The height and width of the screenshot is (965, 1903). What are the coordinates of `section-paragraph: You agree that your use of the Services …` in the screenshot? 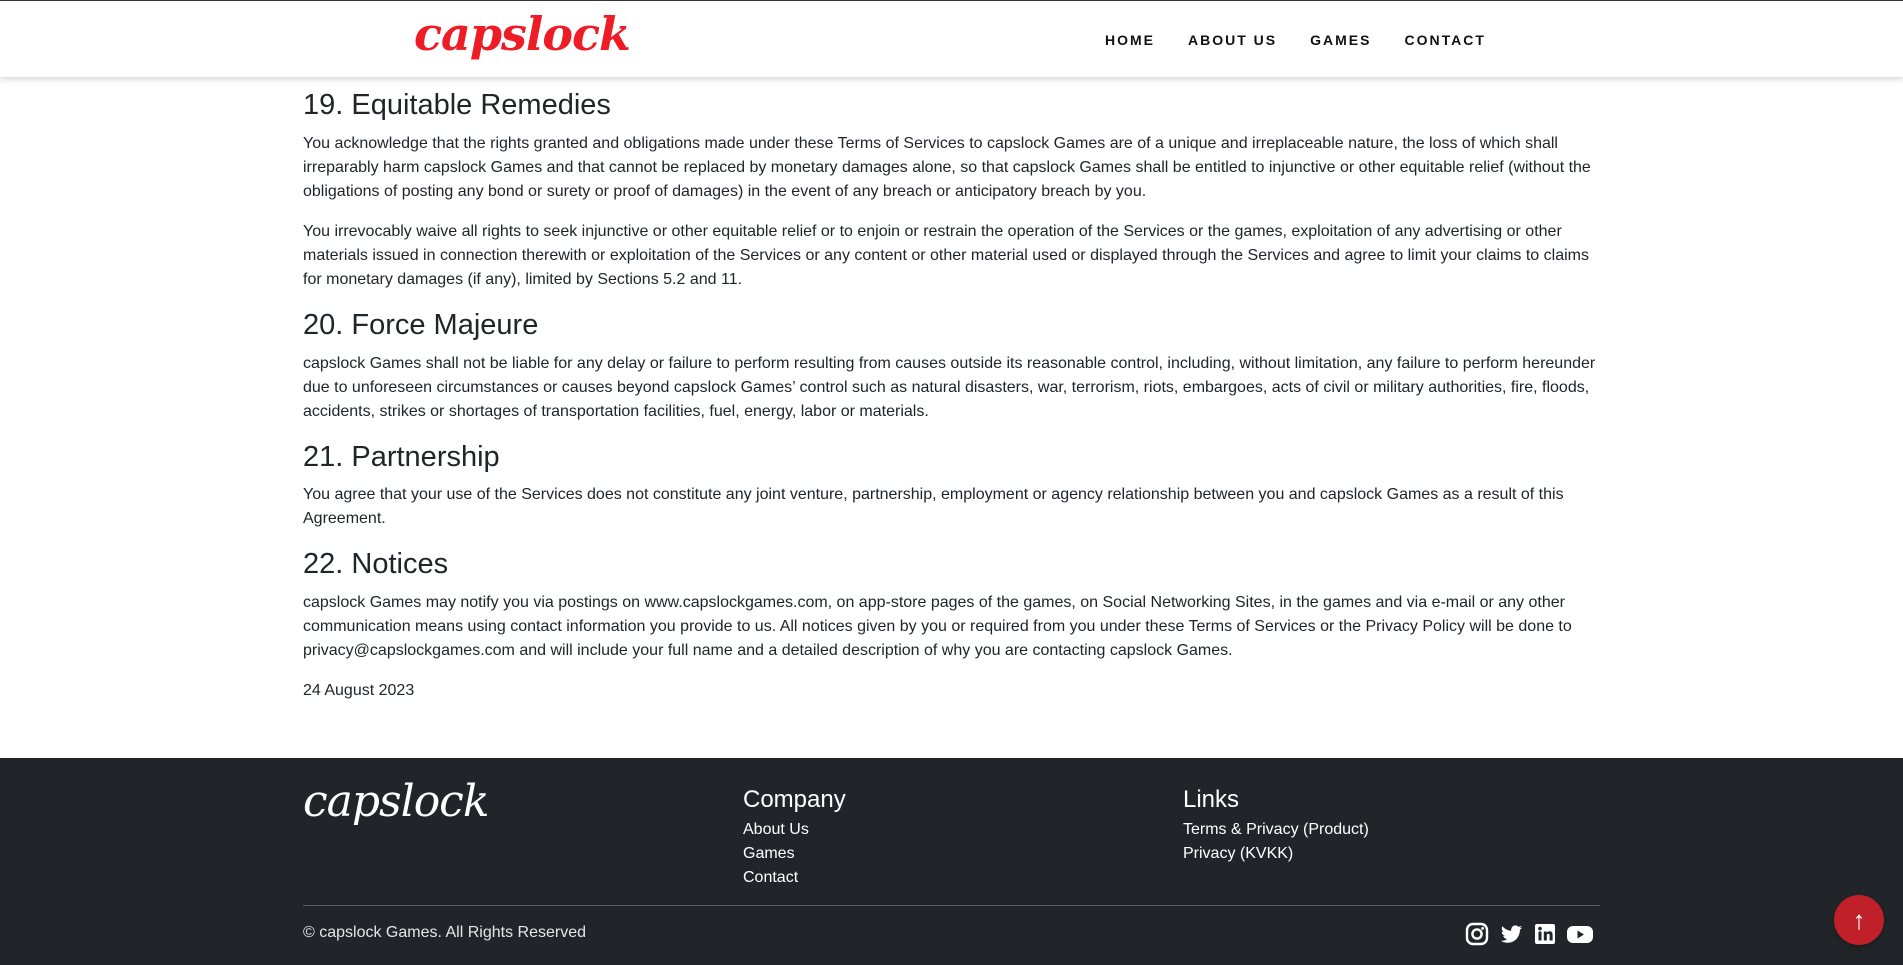 It's located at (933, 507).